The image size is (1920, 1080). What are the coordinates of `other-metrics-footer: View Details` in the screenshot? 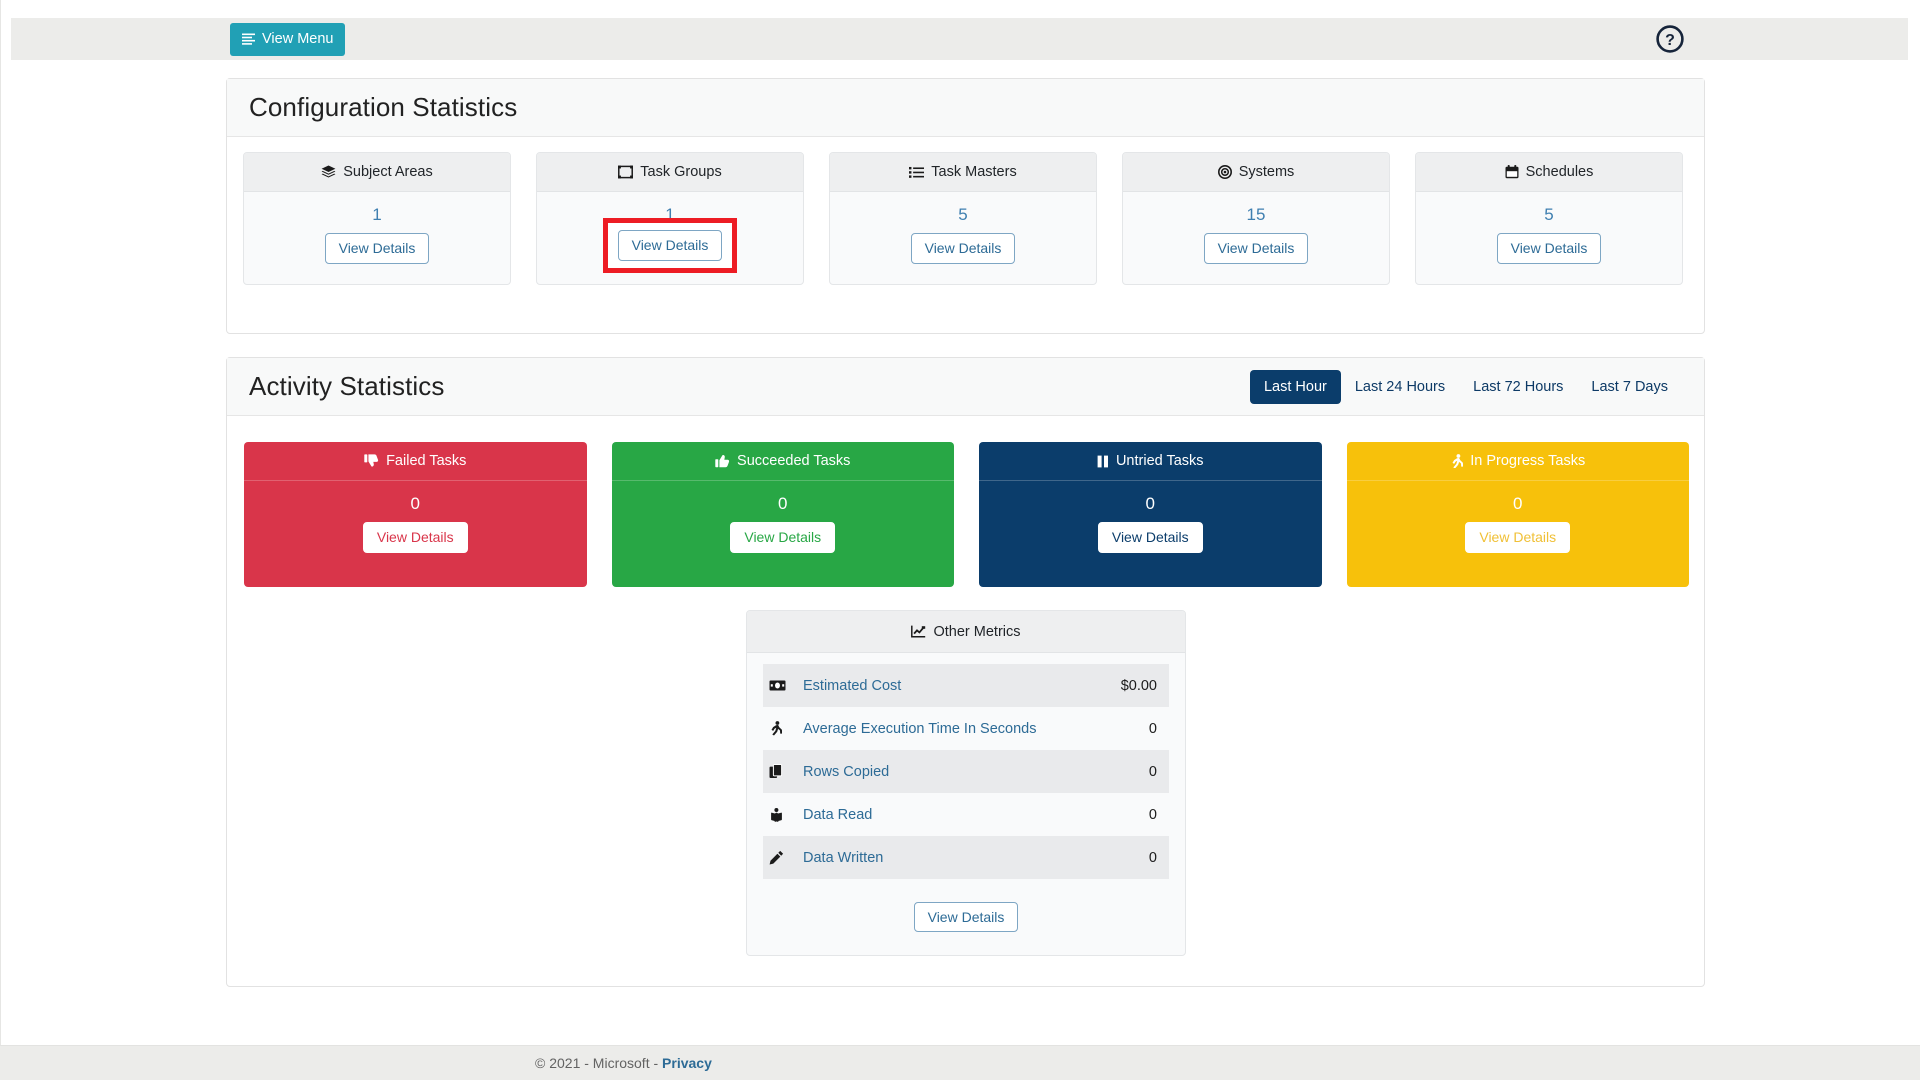 It's located at (966, 917).